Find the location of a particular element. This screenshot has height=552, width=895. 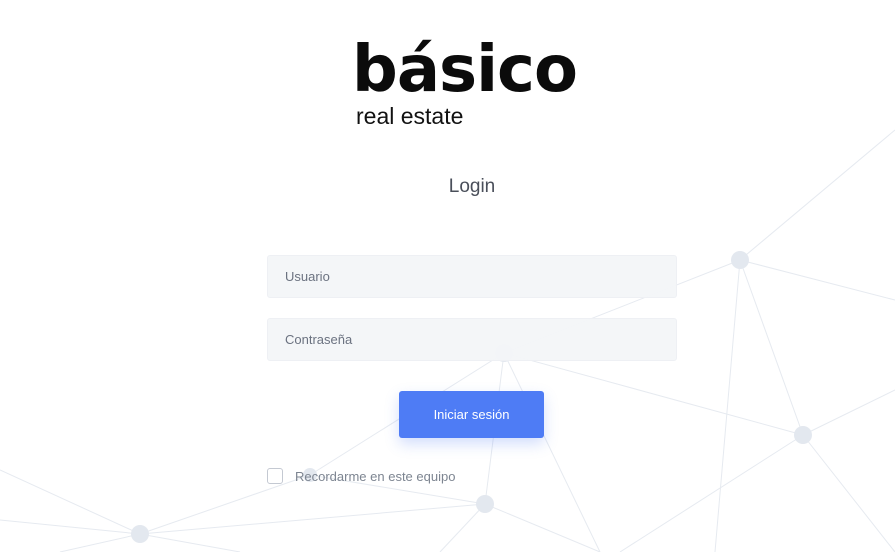

remember-me: Recordarme en este equipo is located at coordinates (361, 476).